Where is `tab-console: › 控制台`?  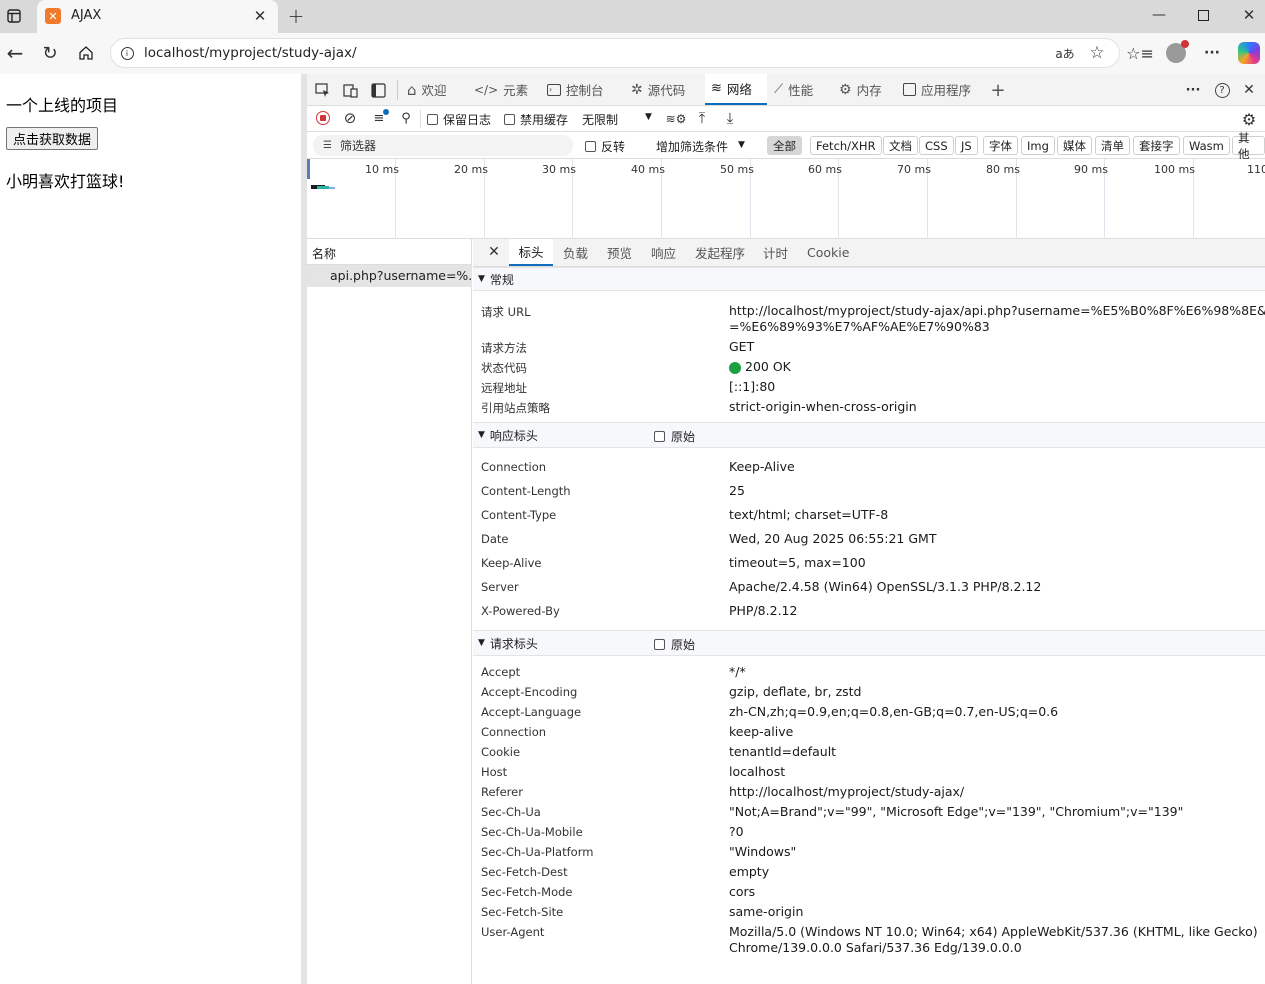
tab-console: › 控制台 is located at coordinates (575, 89).